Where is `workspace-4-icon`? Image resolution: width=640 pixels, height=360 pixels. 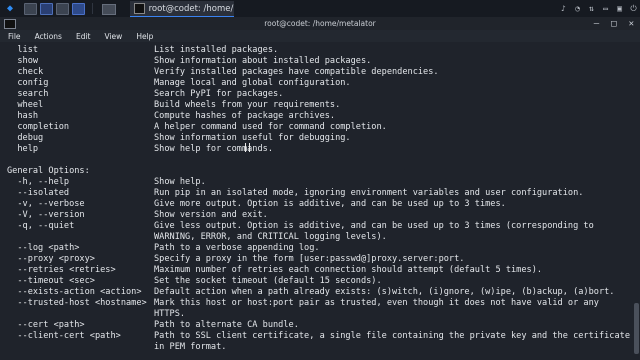 workspace-4-icon is located at coordinates (78, 9).